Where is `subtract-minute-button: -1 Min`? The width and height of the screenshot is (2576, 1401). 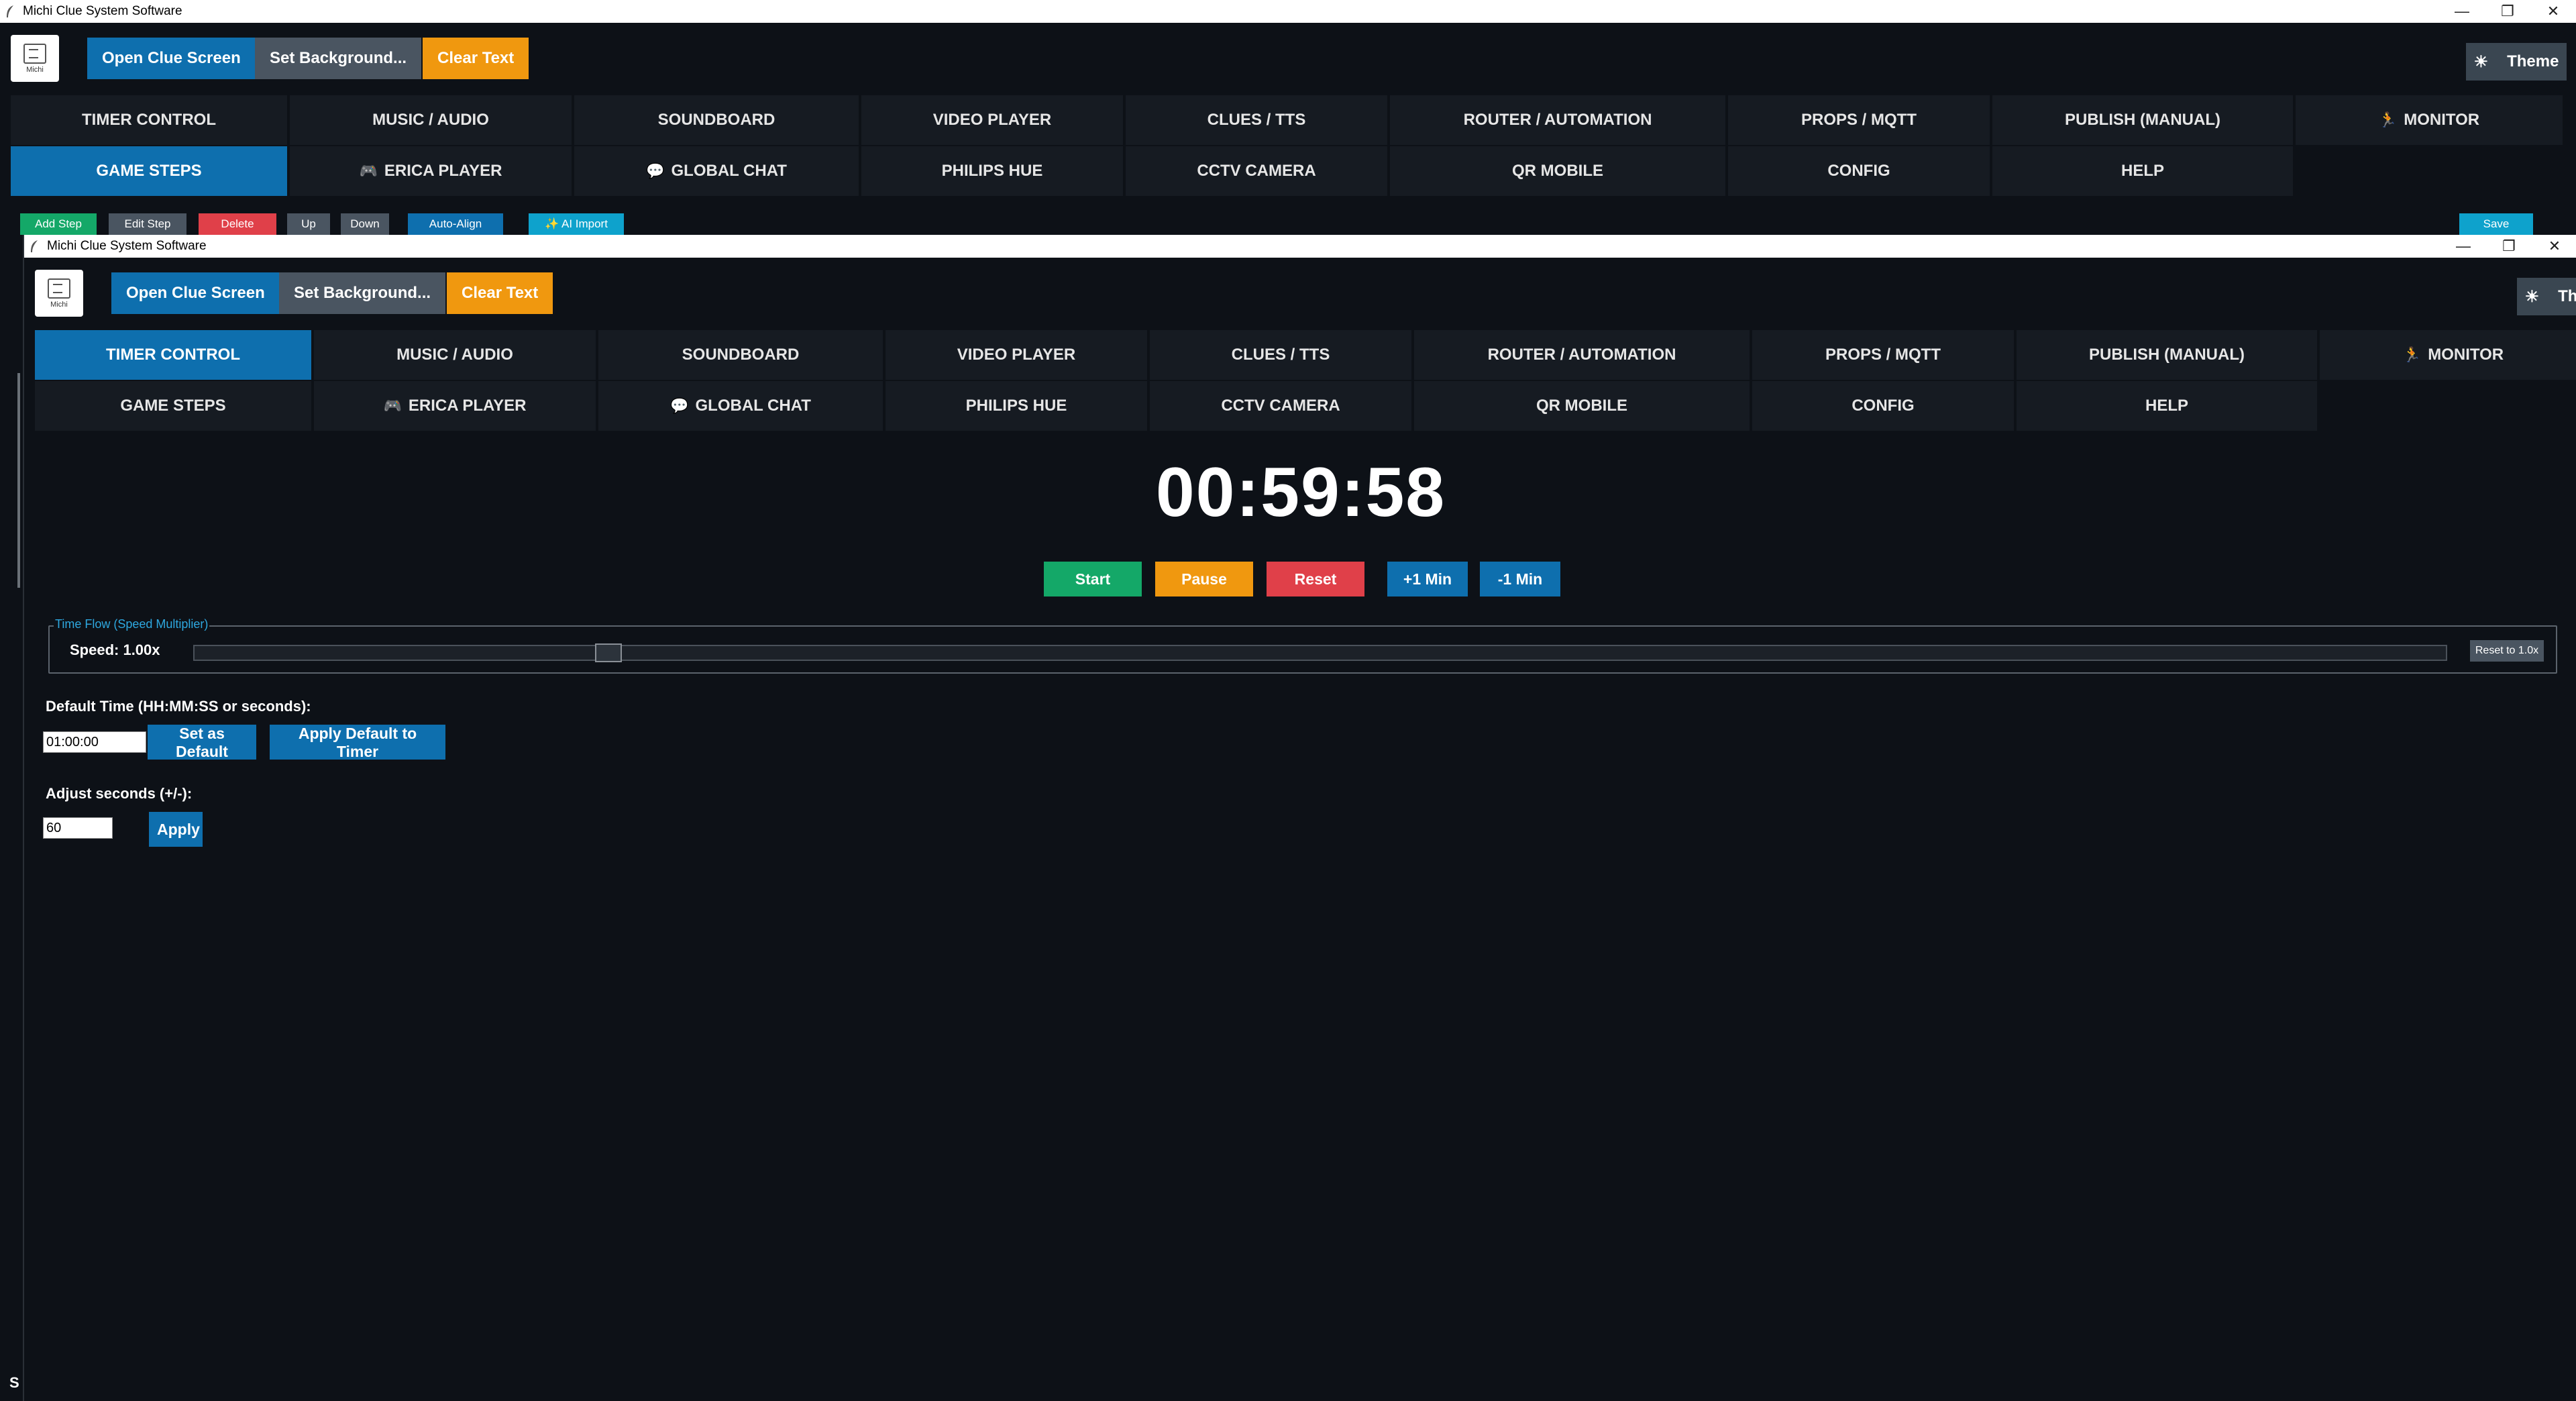 subtract-minute-button: -1 Min is located at coordinates (1520, 579).